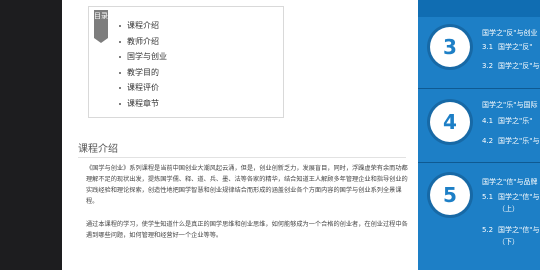  What do you see at coordinates (519, 141) in the screenshot?
I see `chapter-4-2-label: 国学之"乐"与` at bounding box center [519, 141].